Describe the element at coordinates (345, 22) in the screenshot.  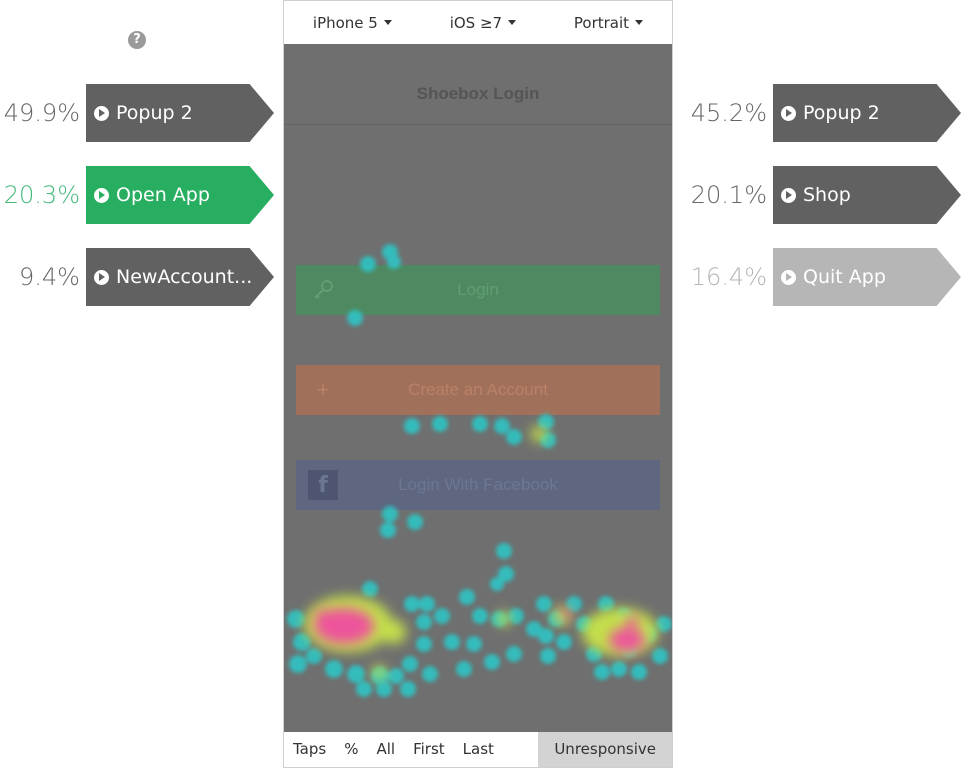
I see `device-label: iPhone 5` at that location.